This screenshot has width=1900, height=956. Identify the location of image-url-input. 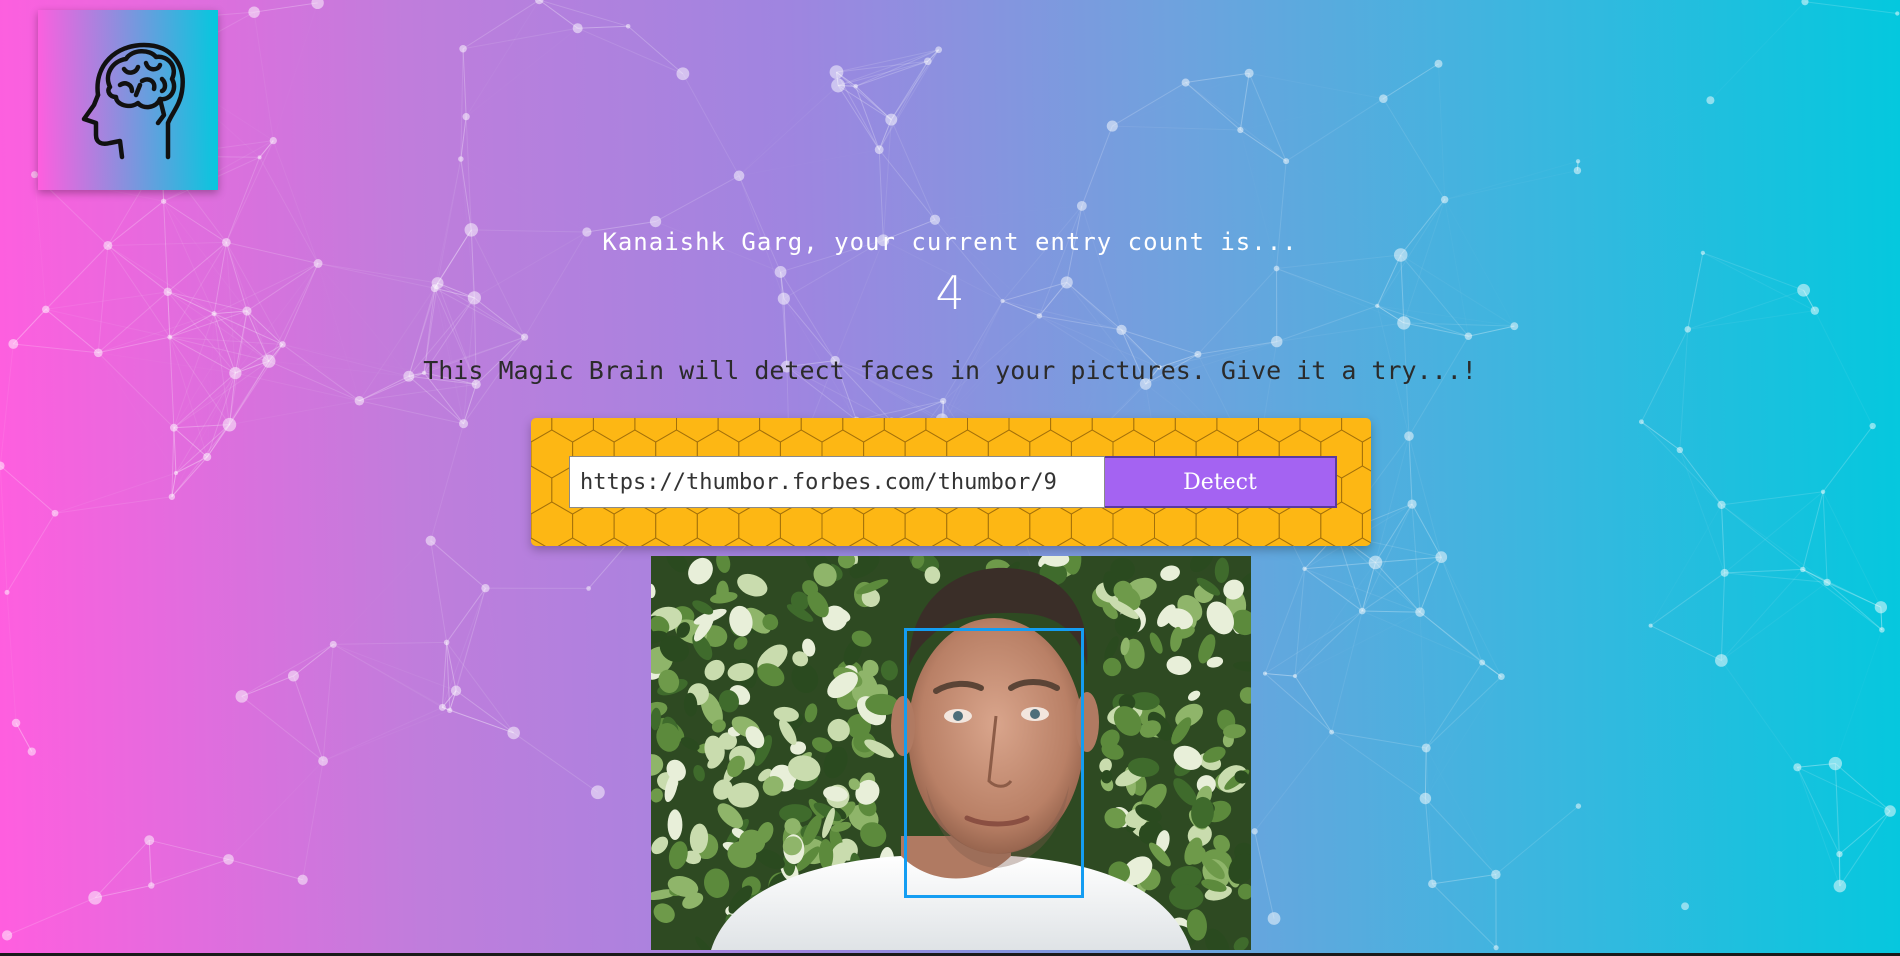
(837, 482).